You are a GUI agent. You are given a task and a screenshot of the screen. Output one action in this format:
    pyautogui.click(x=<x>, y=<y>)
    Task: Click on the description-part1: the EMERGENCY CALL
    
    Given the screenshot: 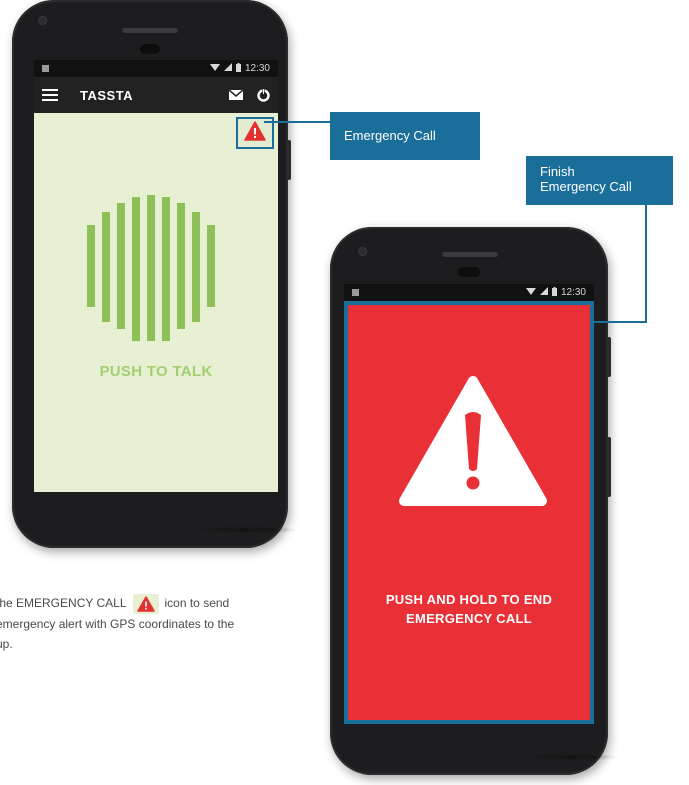 What is the action you would take?
    pyautogui.click(x=63, y=603)
    